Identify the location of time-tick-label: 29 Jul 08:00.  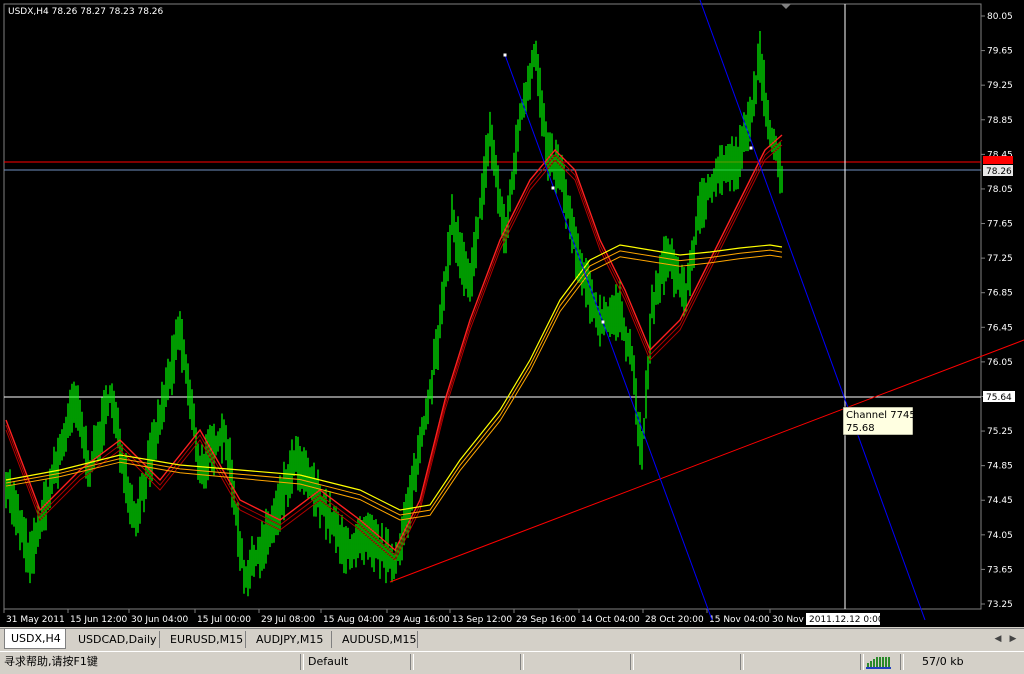
(288, 620).